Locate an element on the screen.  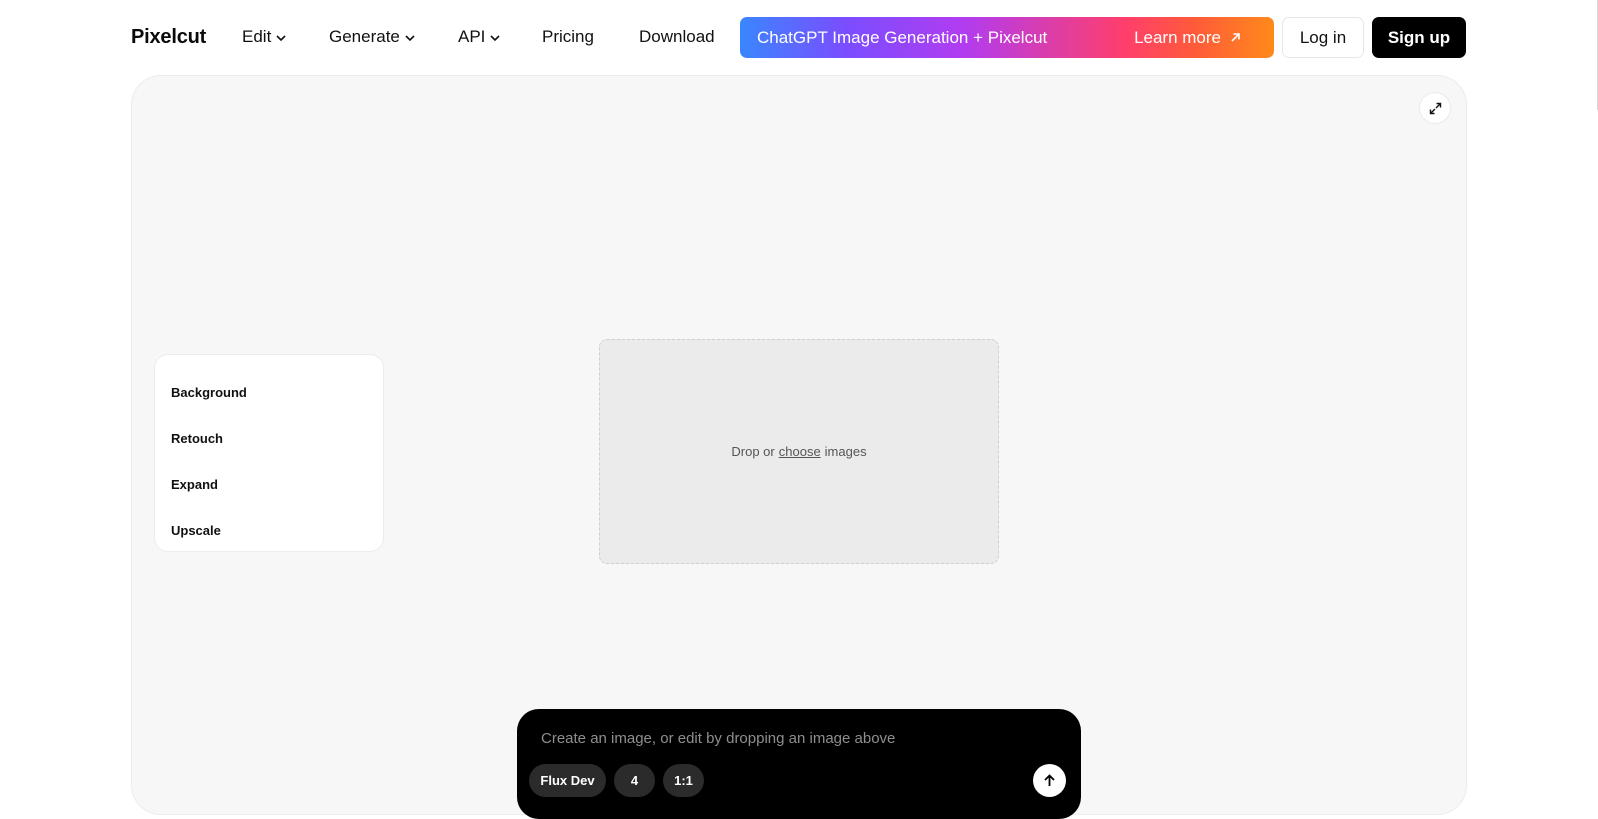
login-button: Log in is located at coordinates (1323, 37).